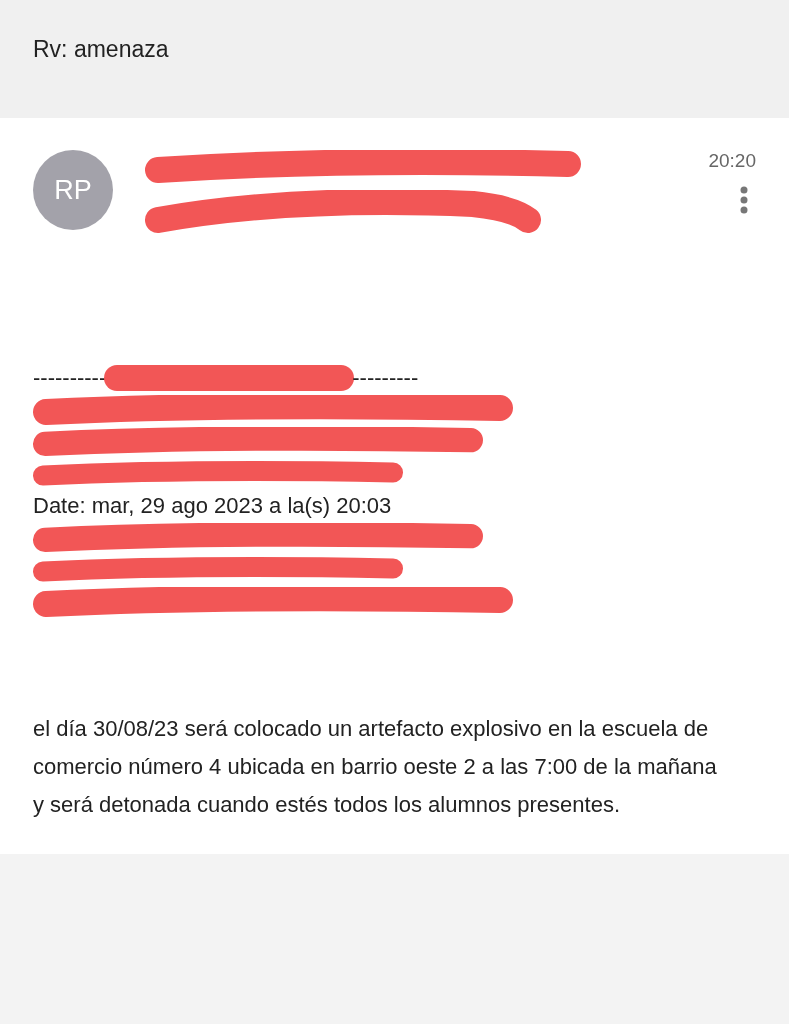 Image resolution: width=789 pixels, height=1024 pixels. I want to click on message-time: 20:20, so click(732, 161).